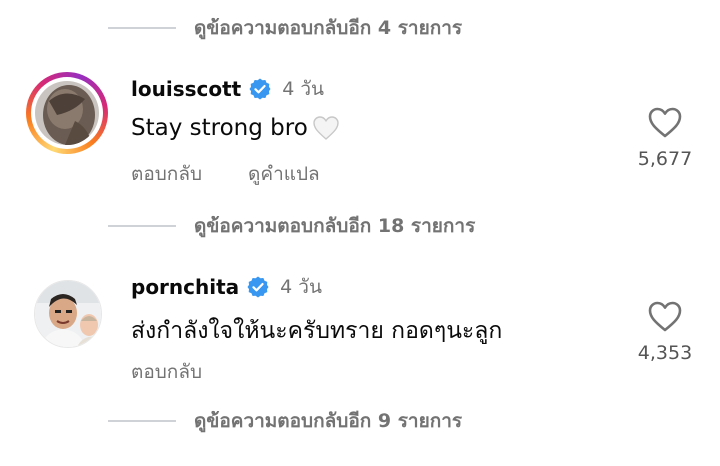 The image size is (720, 466). I want to click on comment-actions: ตอบกลับ ดูคำแปล, so click(248, 174).